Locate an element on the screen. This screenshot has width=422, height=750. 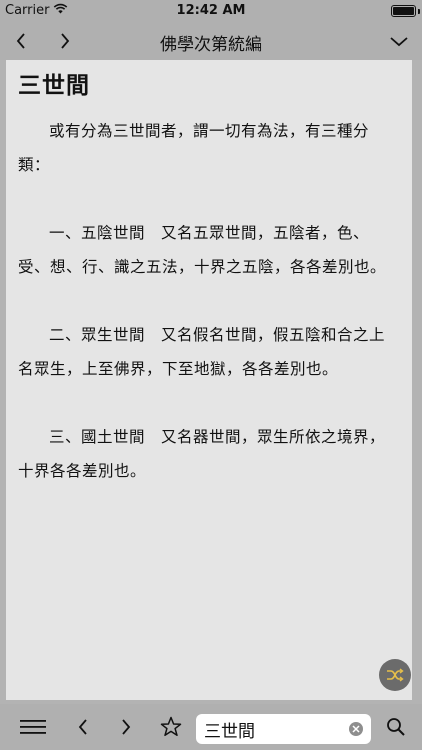
shuffle-icon is located at coordinates (395, 675).